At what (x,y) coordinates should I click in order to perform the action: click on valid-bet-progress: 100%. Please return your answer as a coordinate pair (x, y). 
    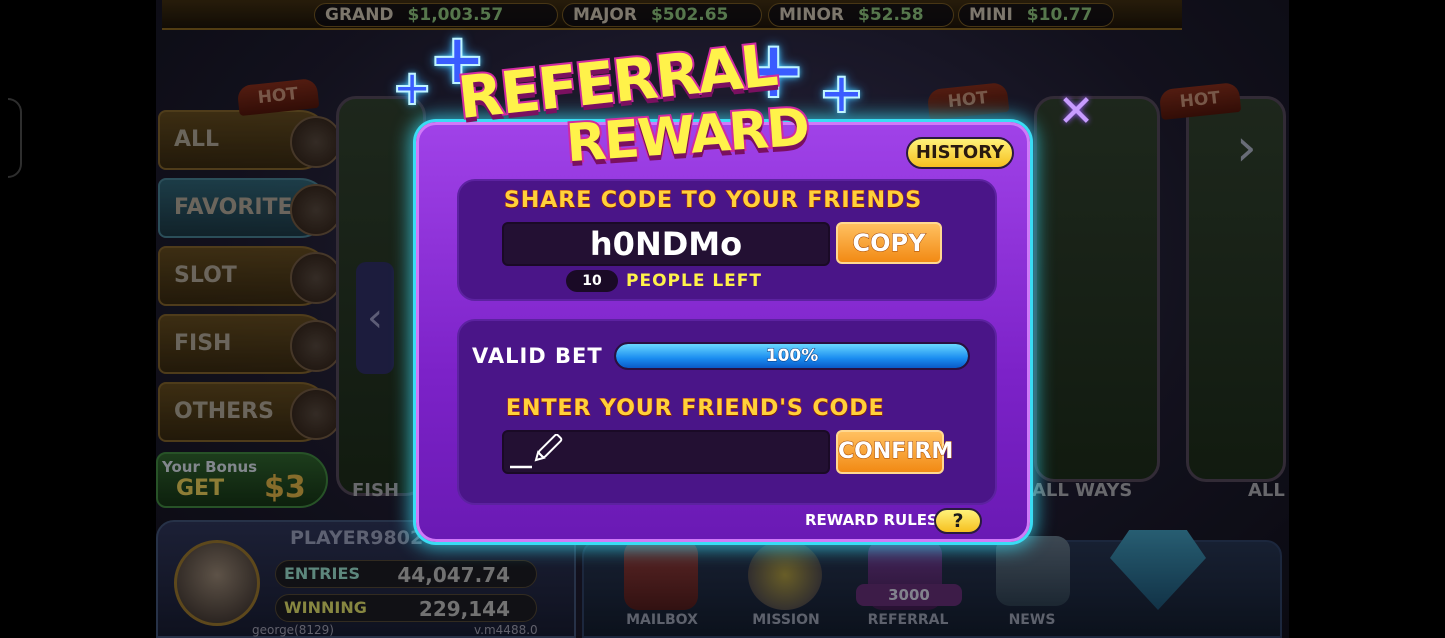
    Looking at the image, I should click on (792, 356).